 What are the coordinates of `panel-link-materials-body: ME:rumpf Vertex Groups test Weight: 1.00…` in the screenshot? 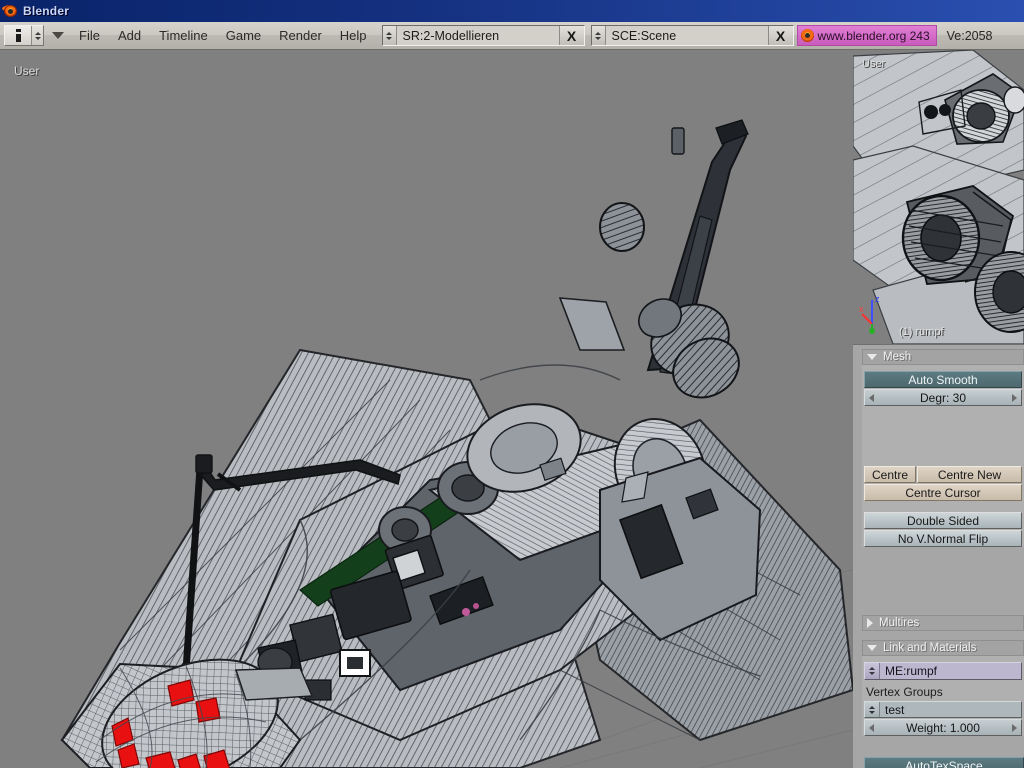 It's located at (943, 696).